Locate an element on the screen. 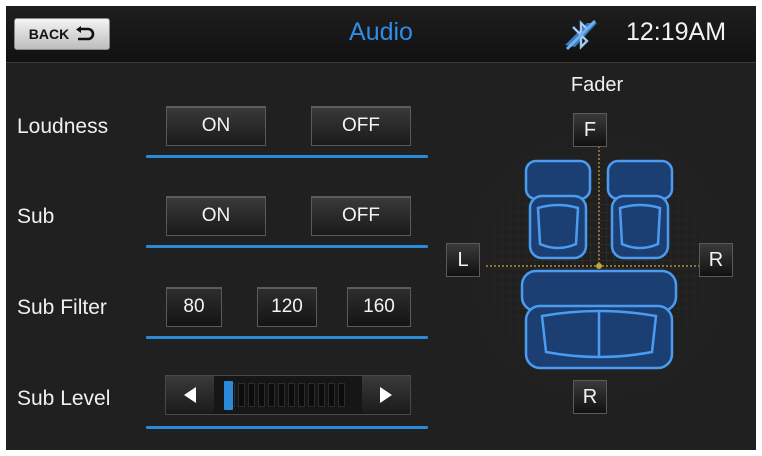 Image resolution: width=762 pixels, height=456 pixels. fader-rear-button: R is located at coordinates (590, 397).